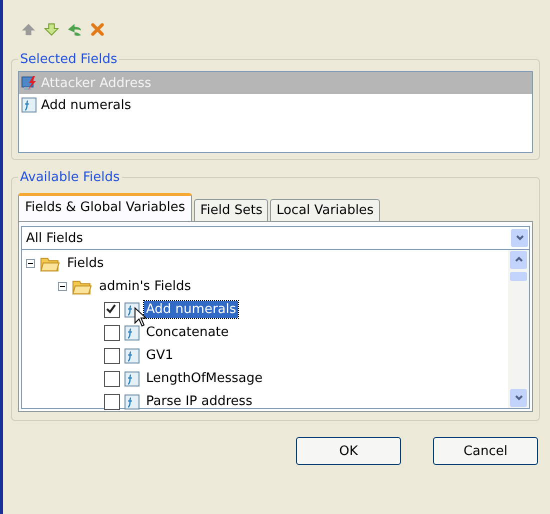 Image resolution: width=550 pixels, height=514 pixels. Describe the element at coordinates (29, 83) in the screenshot. I see `event-icon` at that location.